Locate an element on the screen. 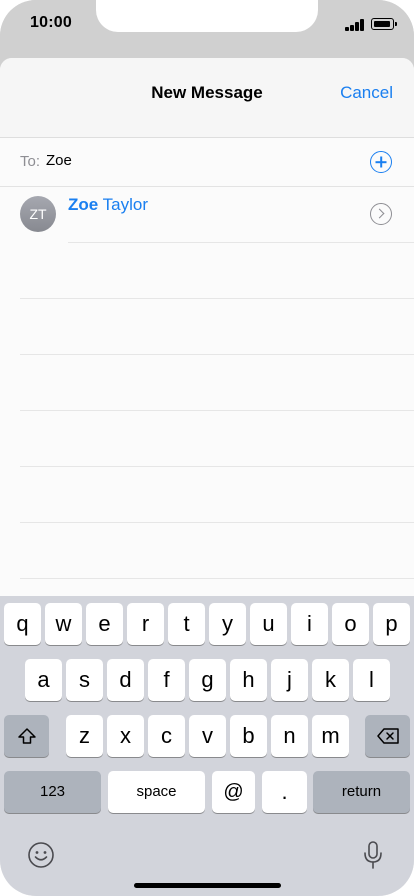 Image resolution: width=414 pixels, height=896 pixels. contact-name-match: Zoe is located at coordinates (83, 204).